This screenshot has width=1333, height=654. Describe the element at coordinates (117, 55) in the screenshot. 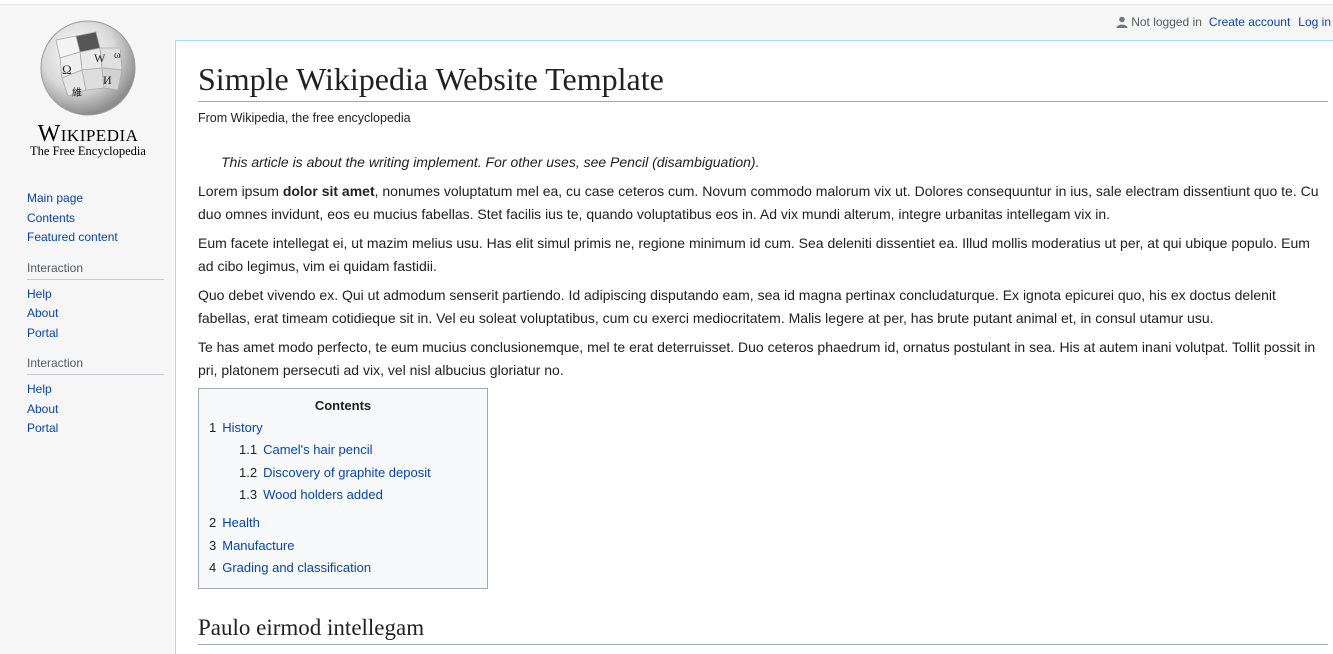

I see `svg-text: ω` at that location.